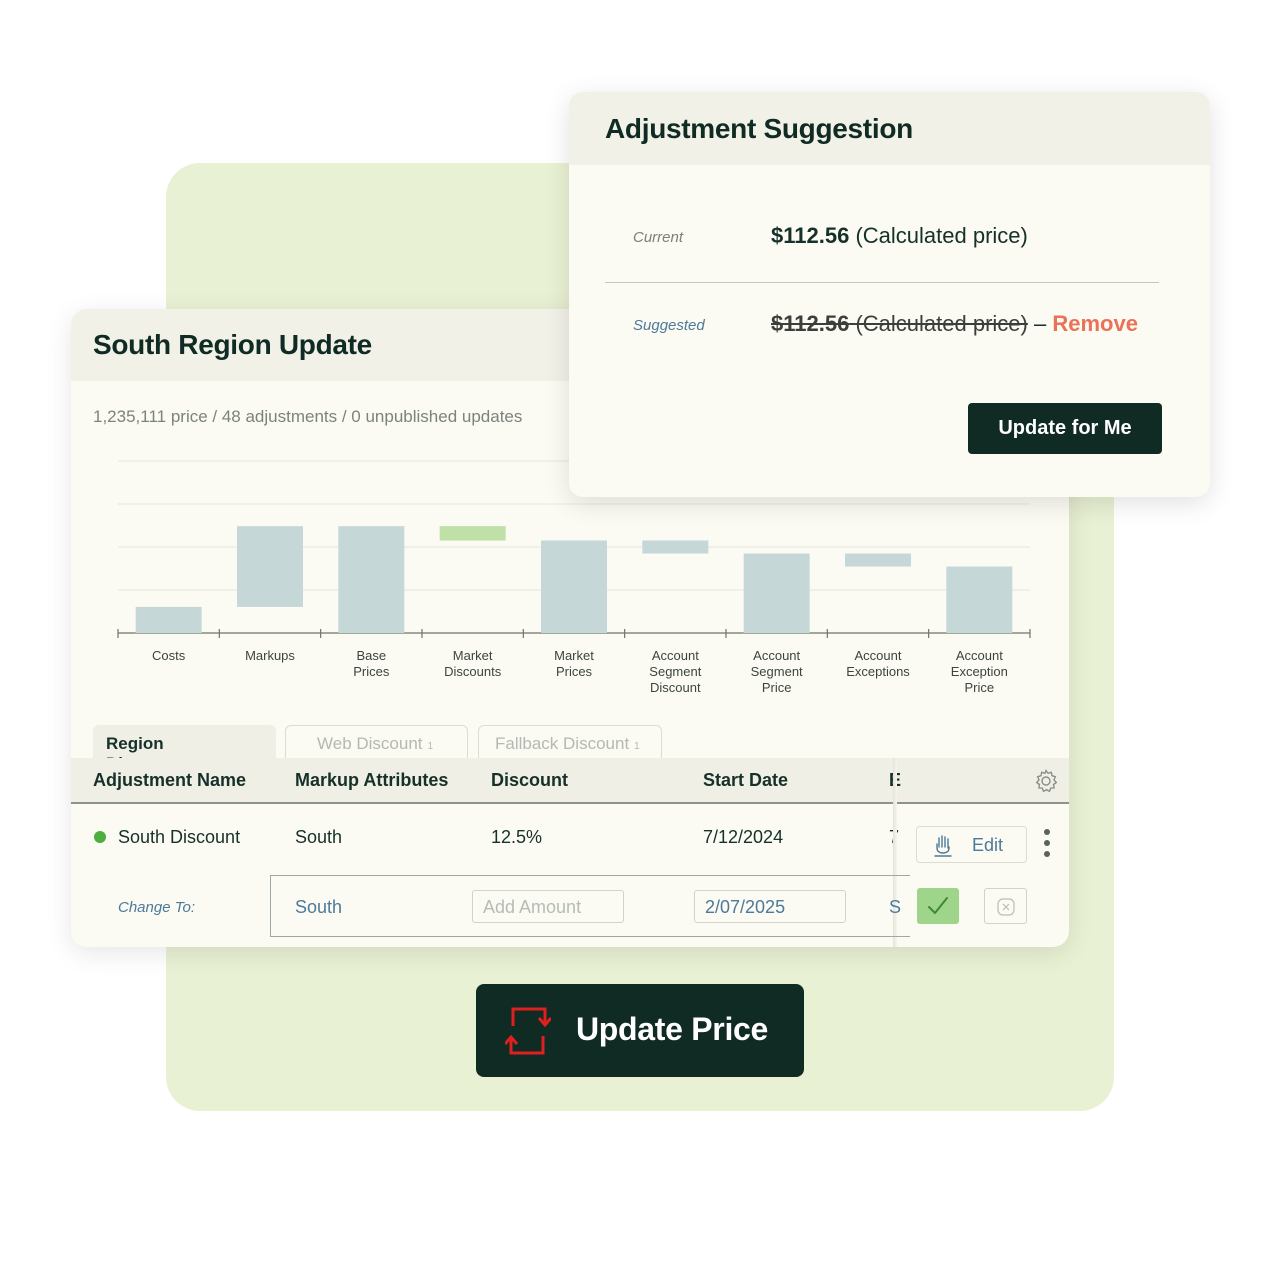 The image size is (1280, 1280). What do you see at coordinates (810, 235) in the screenshot?
I see `current-price: $112.56` at bounding box center [810, 235].